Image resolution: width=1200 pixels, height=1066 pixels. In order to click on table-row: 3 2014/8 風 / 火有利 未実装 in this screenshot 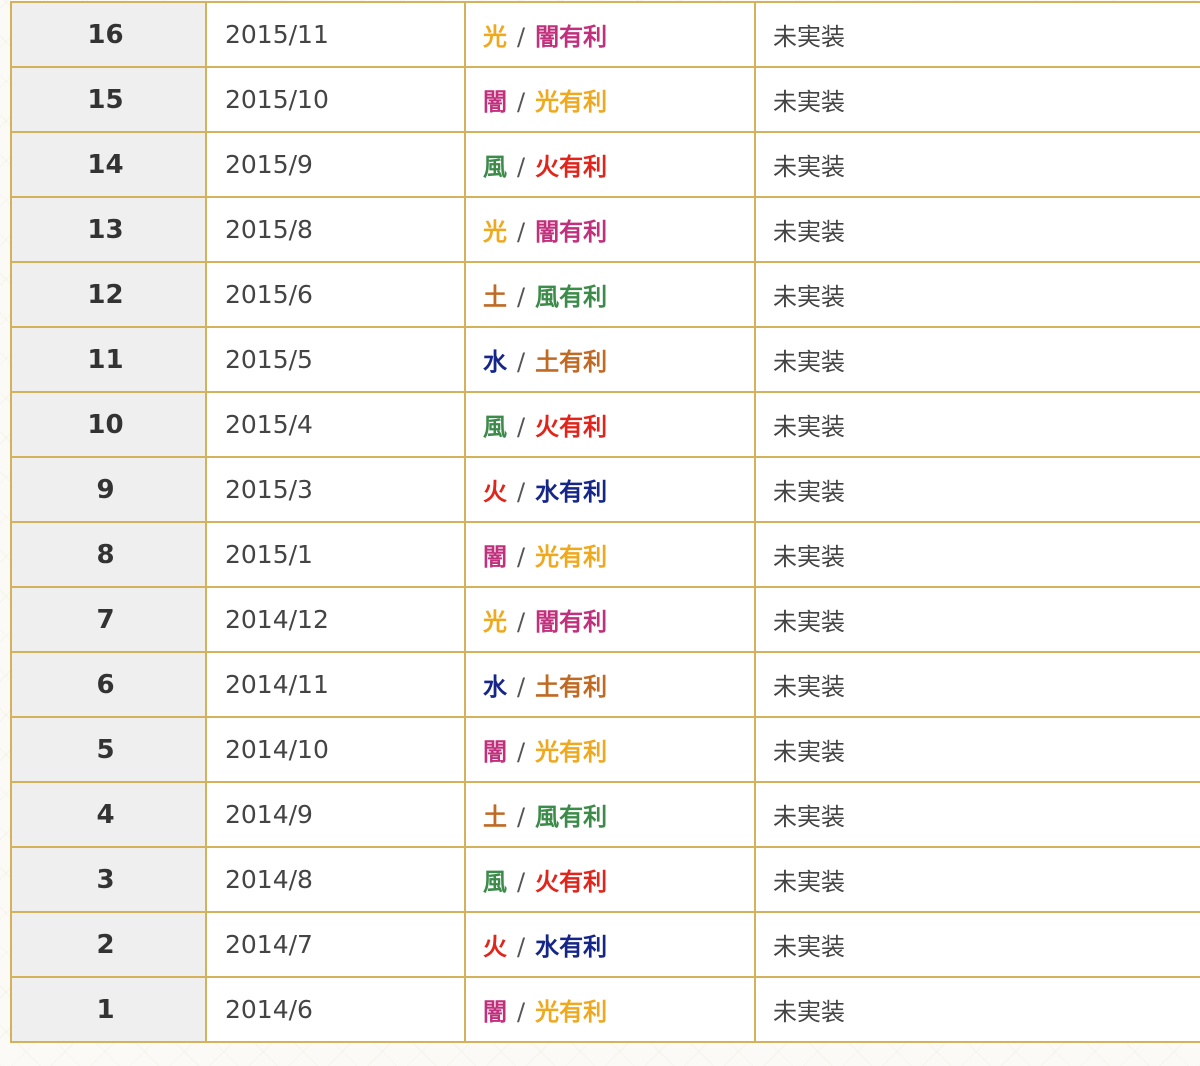, I will do `click(605, 879)`.